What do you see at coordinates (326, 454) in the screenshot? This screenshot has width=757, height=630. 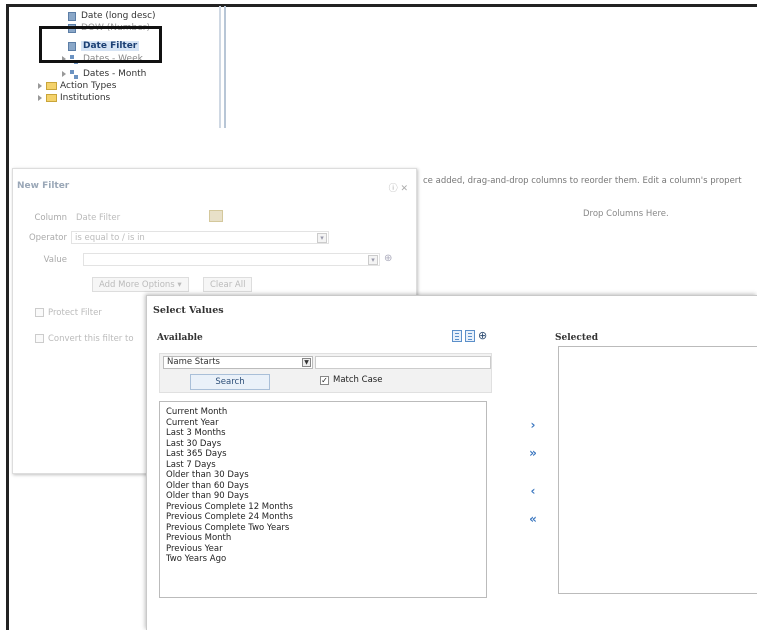 I see `list-item: Last 365 Days` at bounding box center [326, 454].